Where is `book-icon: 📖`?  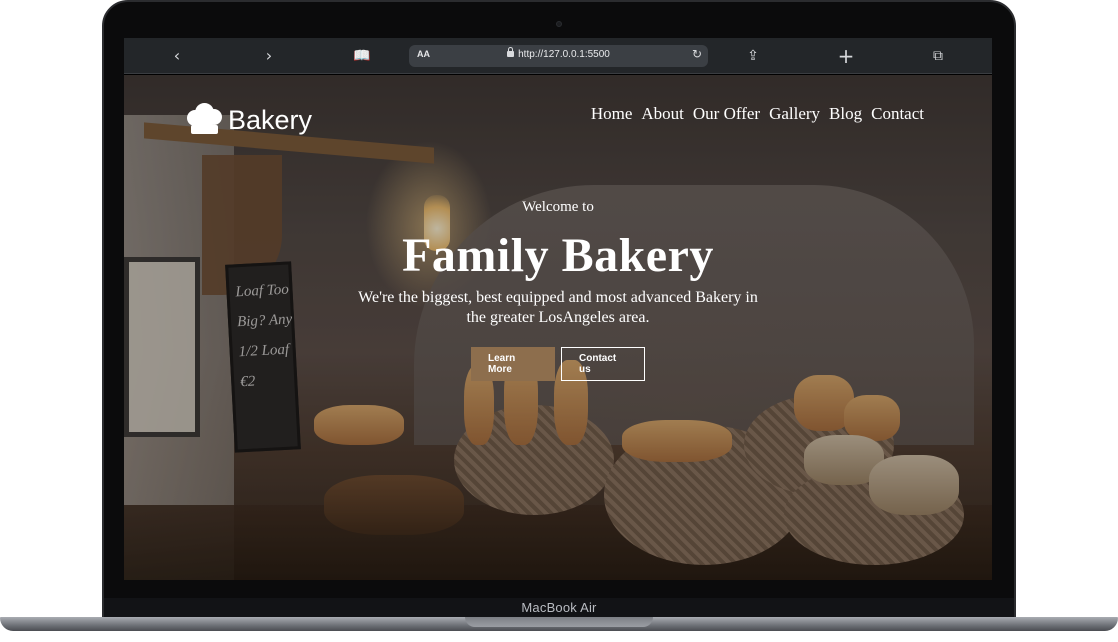 book-icon: 📖 is located at coordinates (362, 56).